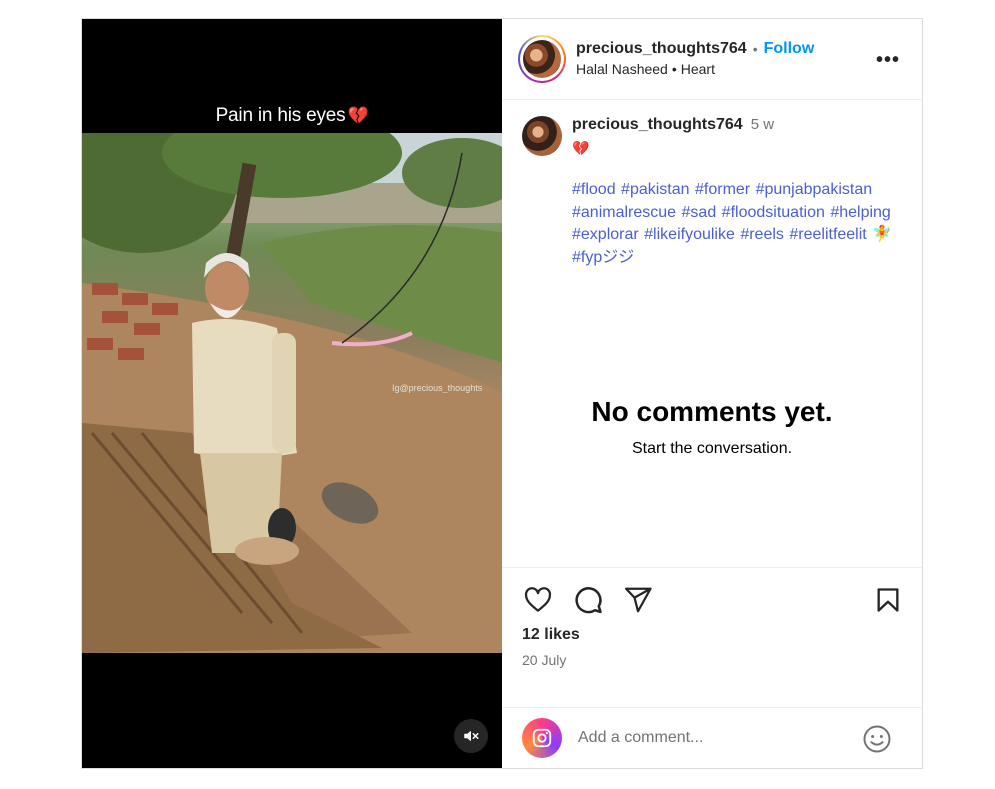 This screenshot has height=789, width=995. Describe the element at coordinates (605, 234) in the screenshot. I see `hashtag-link: #explorar` at that location.